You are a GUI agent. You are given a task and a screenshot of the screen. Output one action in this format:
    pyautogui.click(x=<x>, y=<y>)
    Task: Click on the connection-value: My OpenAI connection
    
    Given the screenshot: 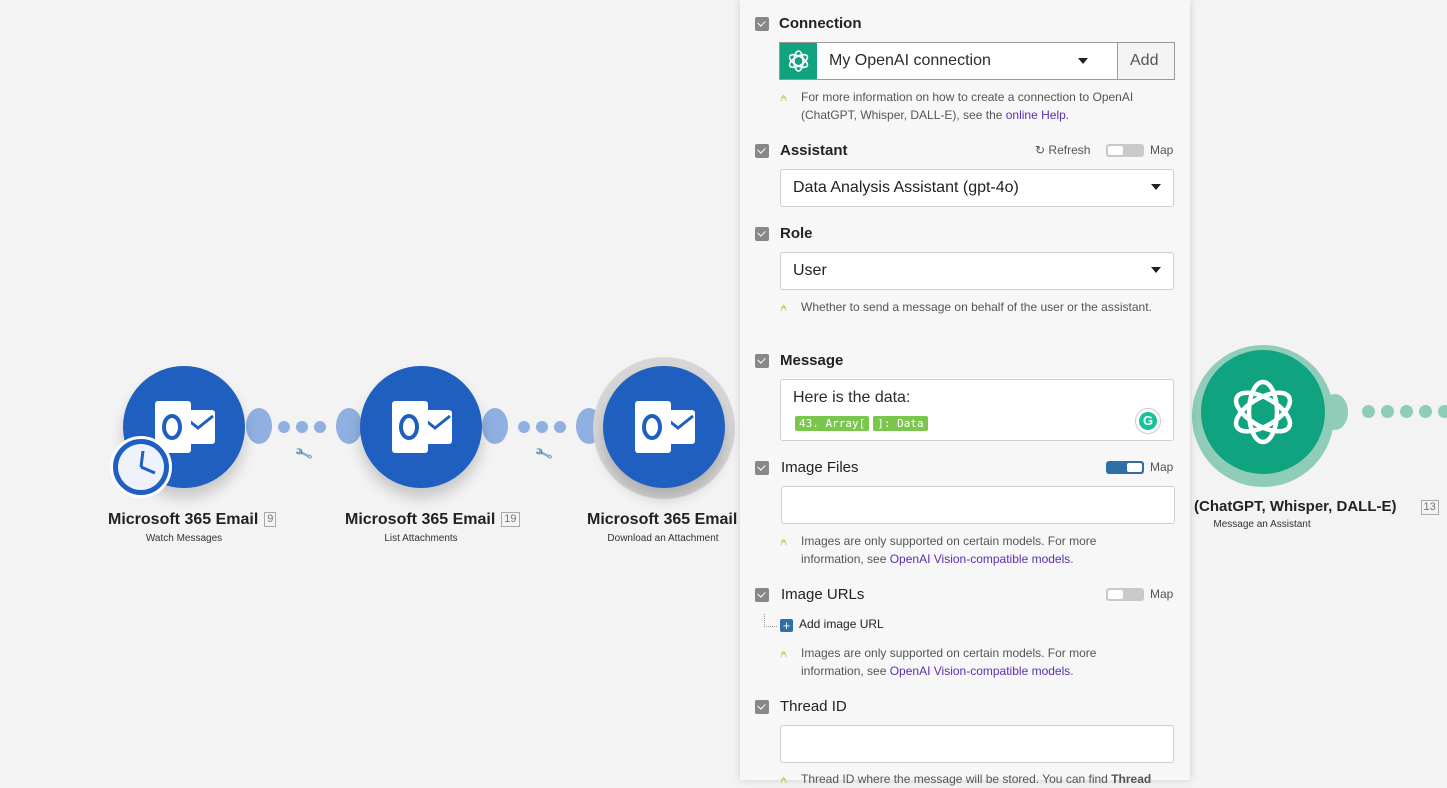 What is the action you would take?
    pyautogui.click(x=910, y=60)
    